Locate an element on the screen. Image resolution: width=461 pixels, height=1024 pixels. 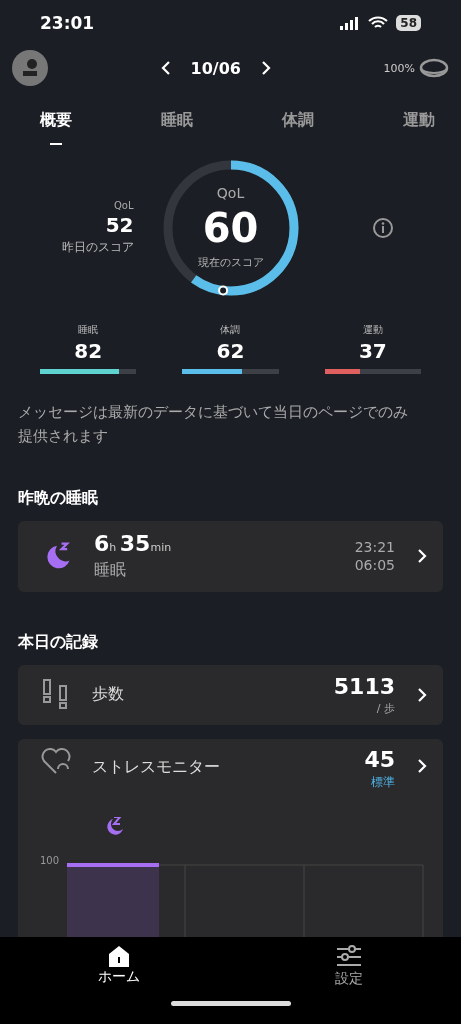
ring-icon is located at coordinates (434, 68).